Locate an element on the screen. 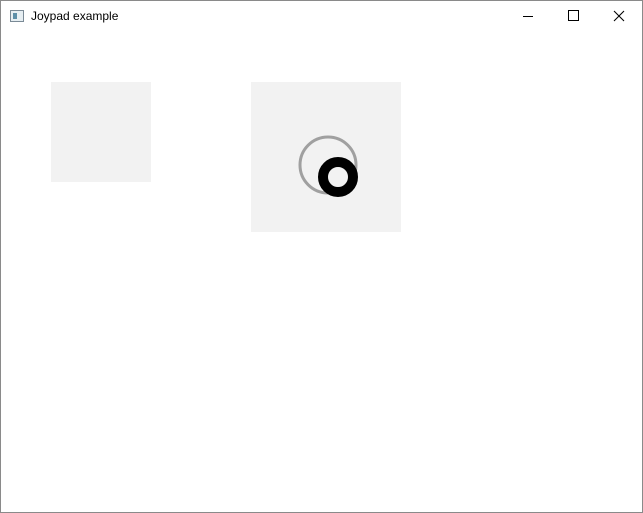 The height and width of the screenshot is (513, 643). close-icon is located at coordinates (619, 16).